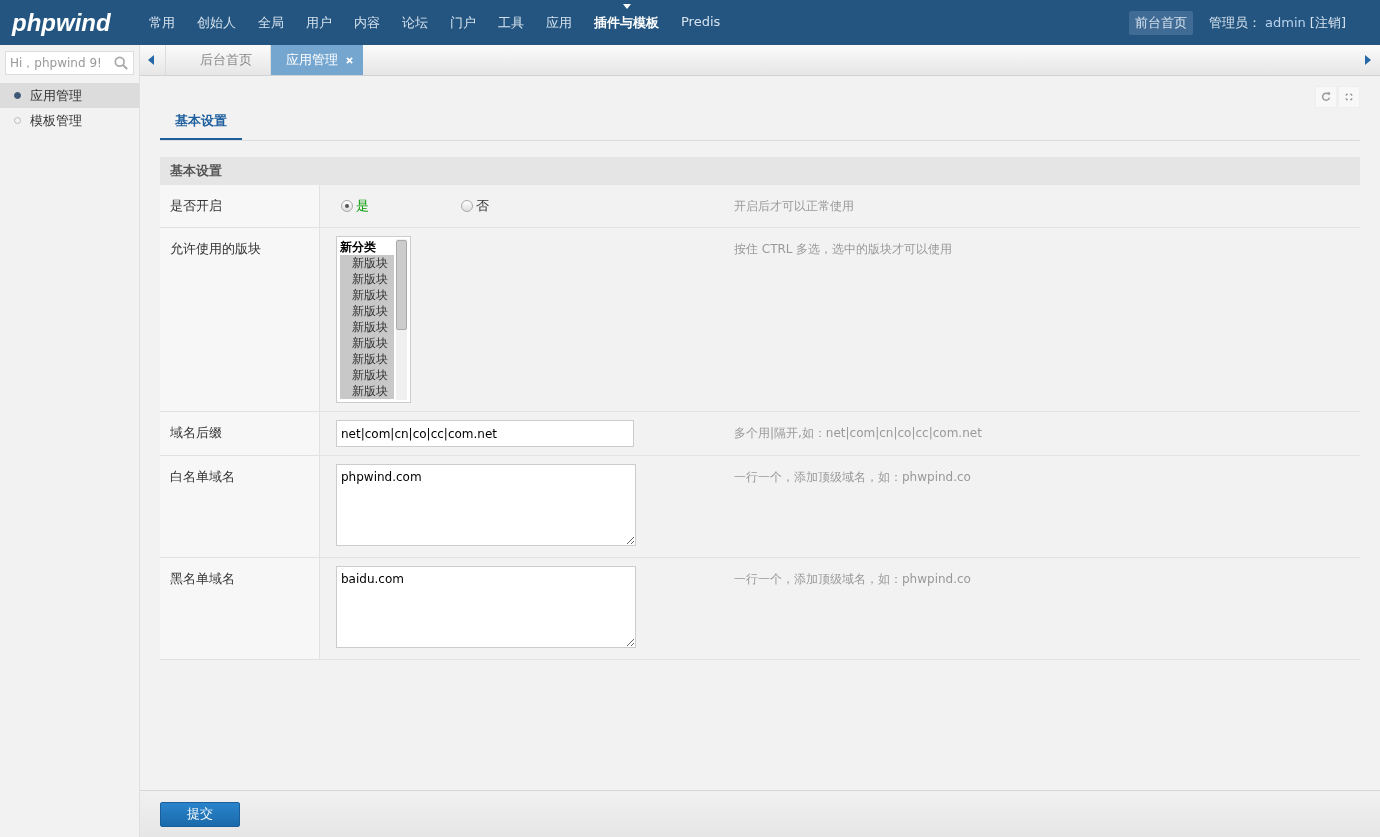 This screenshot has width=1380, height=837. I want to click on hint-text: 多个用|隔开,如：net|com|cn|co|cc|com.net, so click(858, 433).